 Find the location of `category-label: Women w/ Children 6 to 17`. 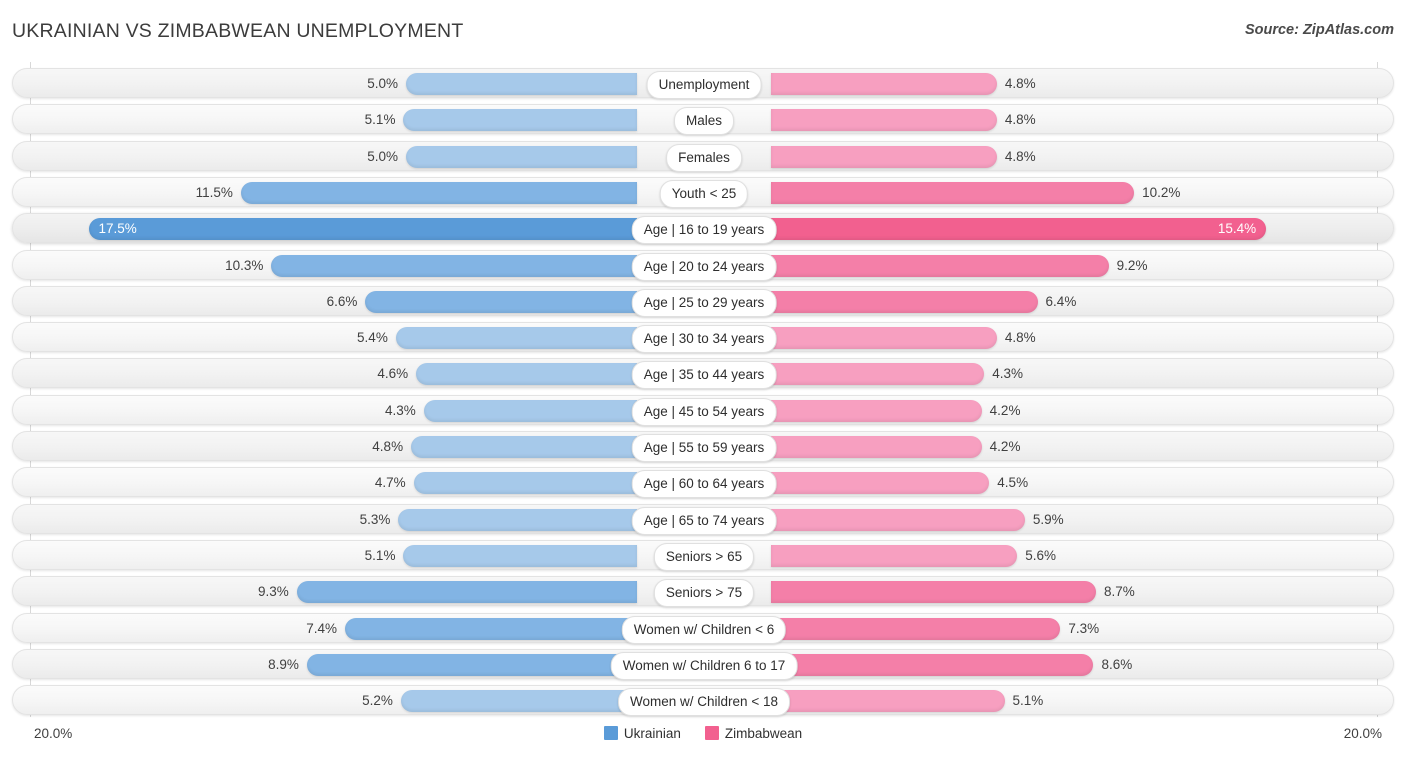

category-label: Women w/ Children 6 to 17 is located at coordinates (704, 665).